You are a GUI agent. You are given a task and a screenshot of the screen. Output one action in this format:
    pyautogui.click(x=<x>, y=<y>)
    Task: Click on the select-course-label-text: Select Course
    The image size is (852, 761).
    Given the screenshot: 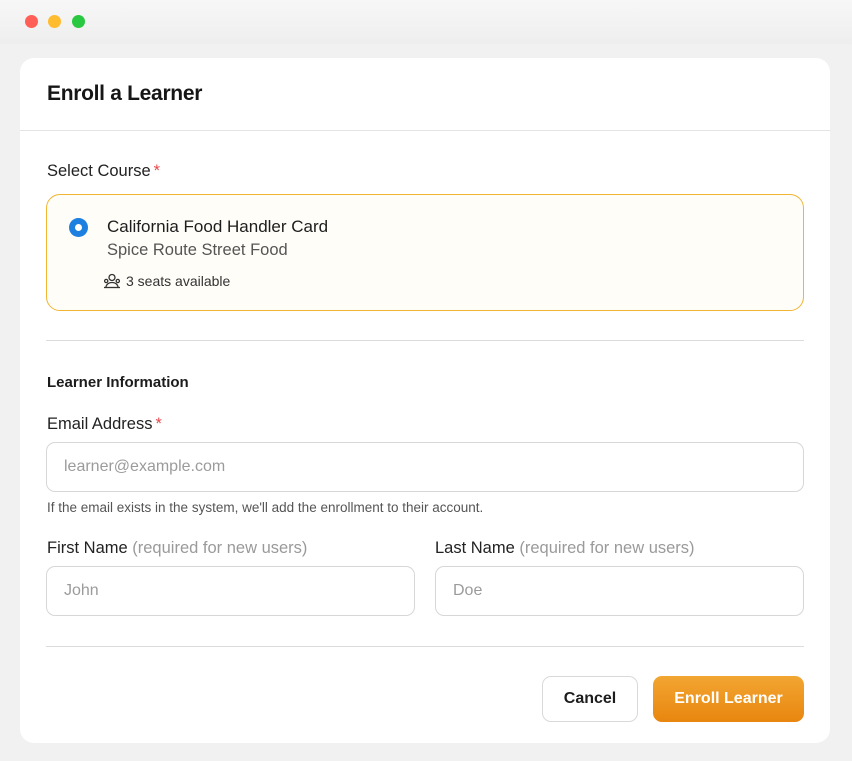 What is the action you would take?
    pyautogui.click(x=99, y=171)
    